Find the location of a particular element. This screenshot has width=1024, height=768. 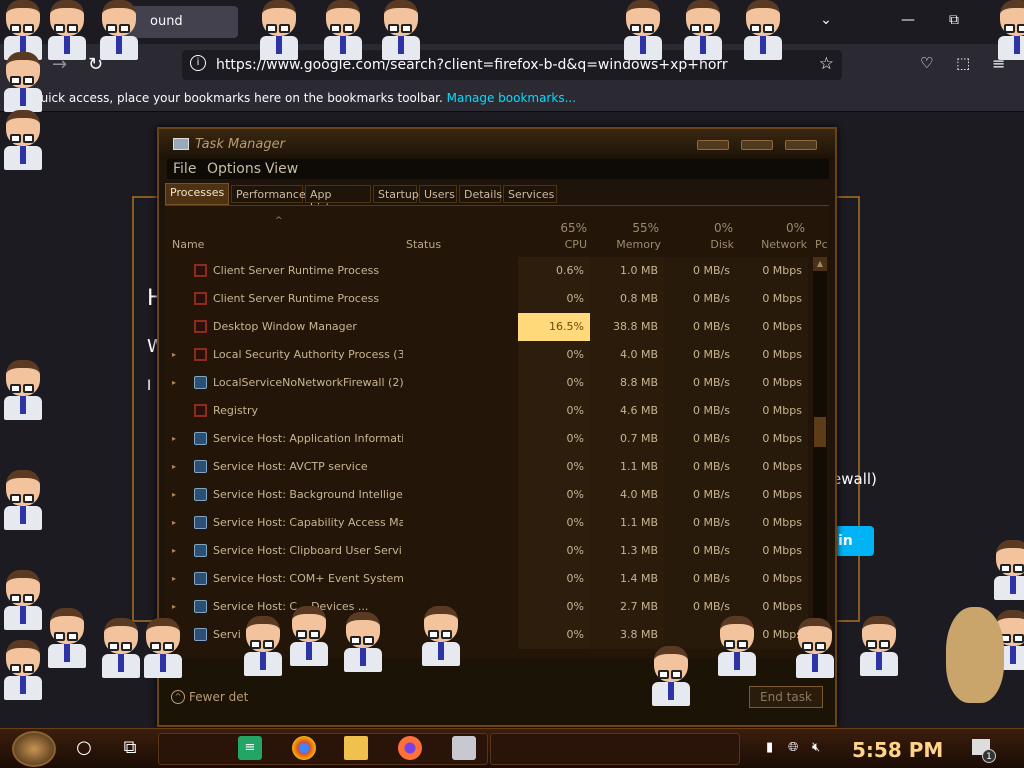

tab-details: Details is located at coordinates (480, 194).